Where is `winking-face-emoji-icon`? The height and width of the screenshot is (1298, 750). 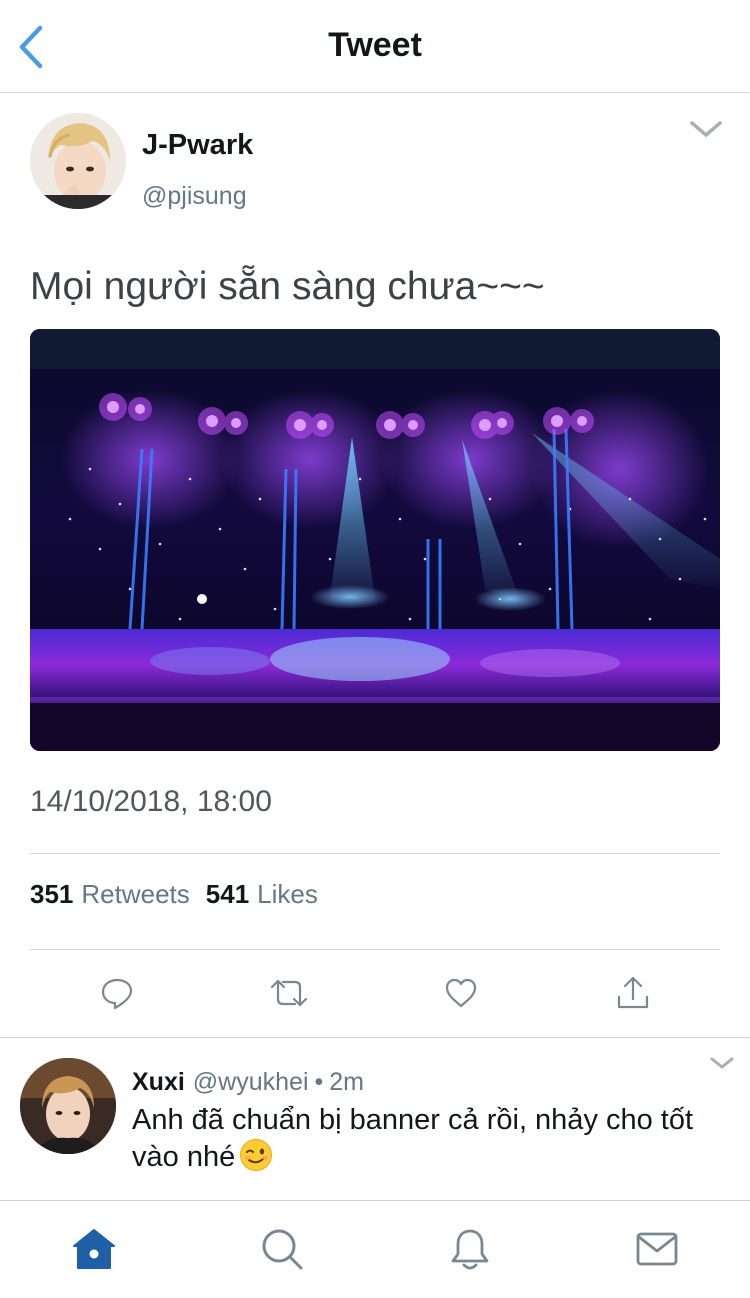 winking-face-emoji-icon is located at coordinates (256, 1155).